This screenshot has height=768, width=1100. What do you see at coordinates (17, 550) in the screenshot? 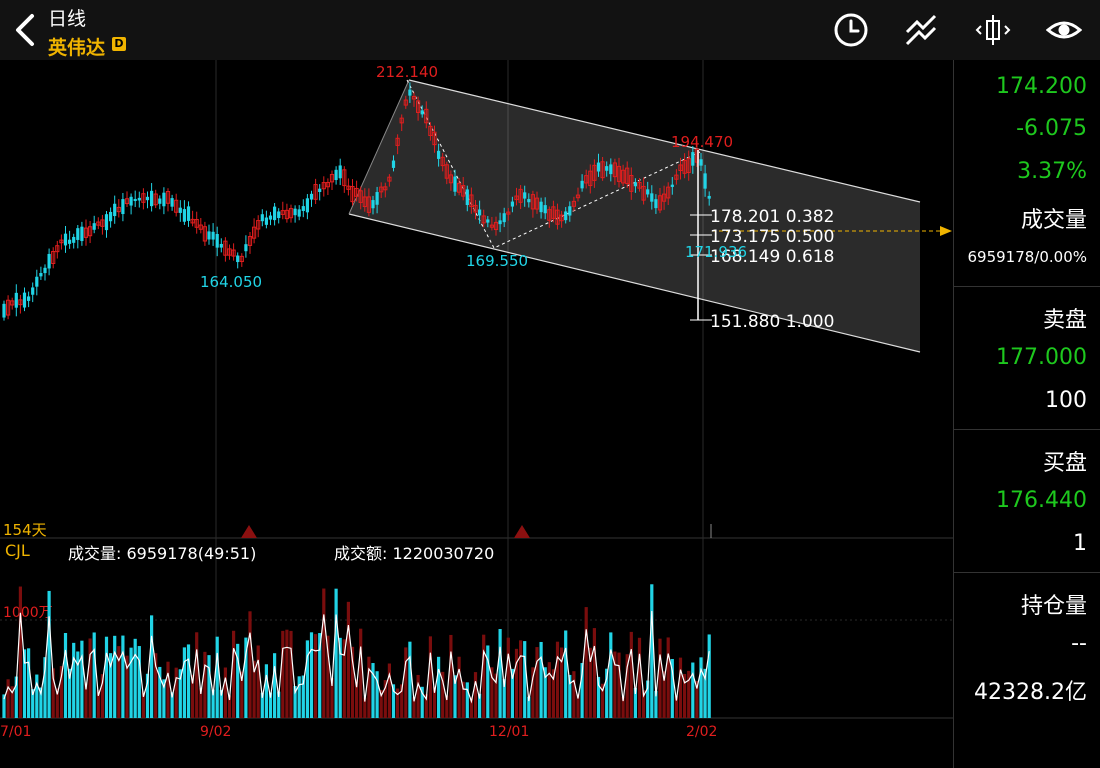
I see `indicator-name: CJL` at bounding box center [17, 550].